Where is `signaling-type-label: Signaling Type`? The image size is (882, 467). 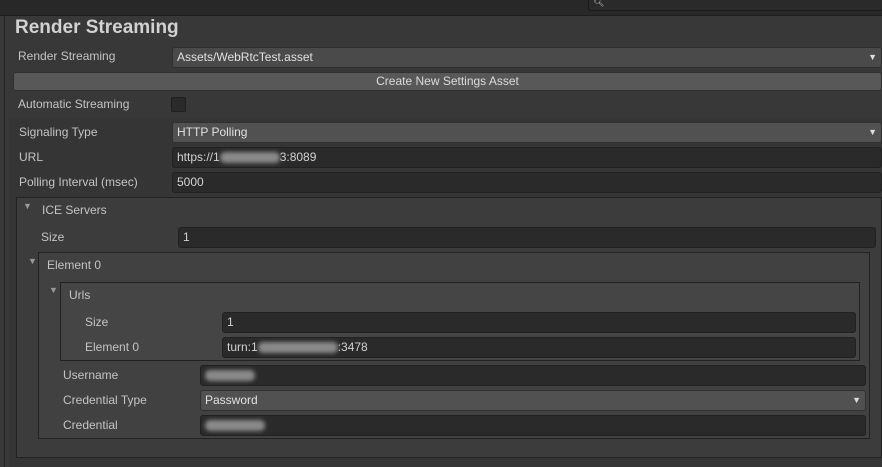 signaling-type-label: Signaling Type is located at coordinates (58, 132).